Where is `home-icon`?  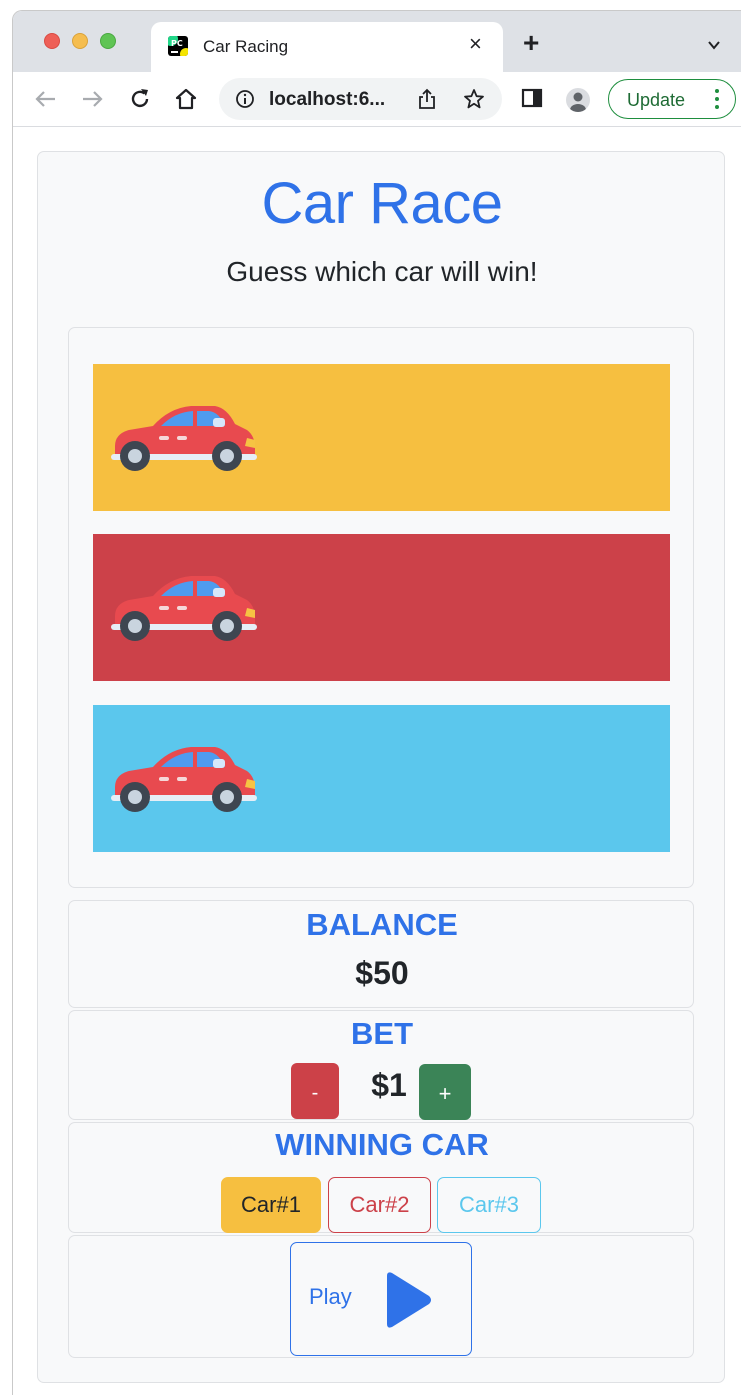 home-icon is located at coordinates (186, 99).